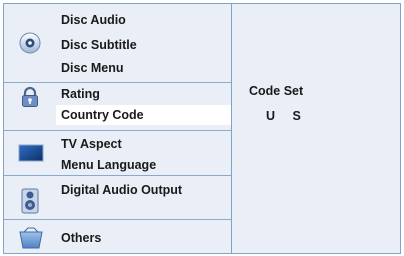 The image size is (404, 256). Describe the element at coordinates (30, 201) in the screenshot. I see `speaker-icon` at that location.